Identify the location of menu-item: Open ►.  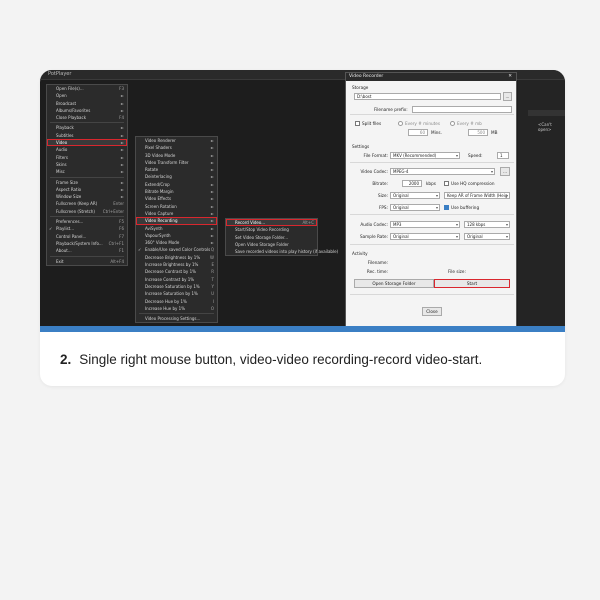
(87, 95).